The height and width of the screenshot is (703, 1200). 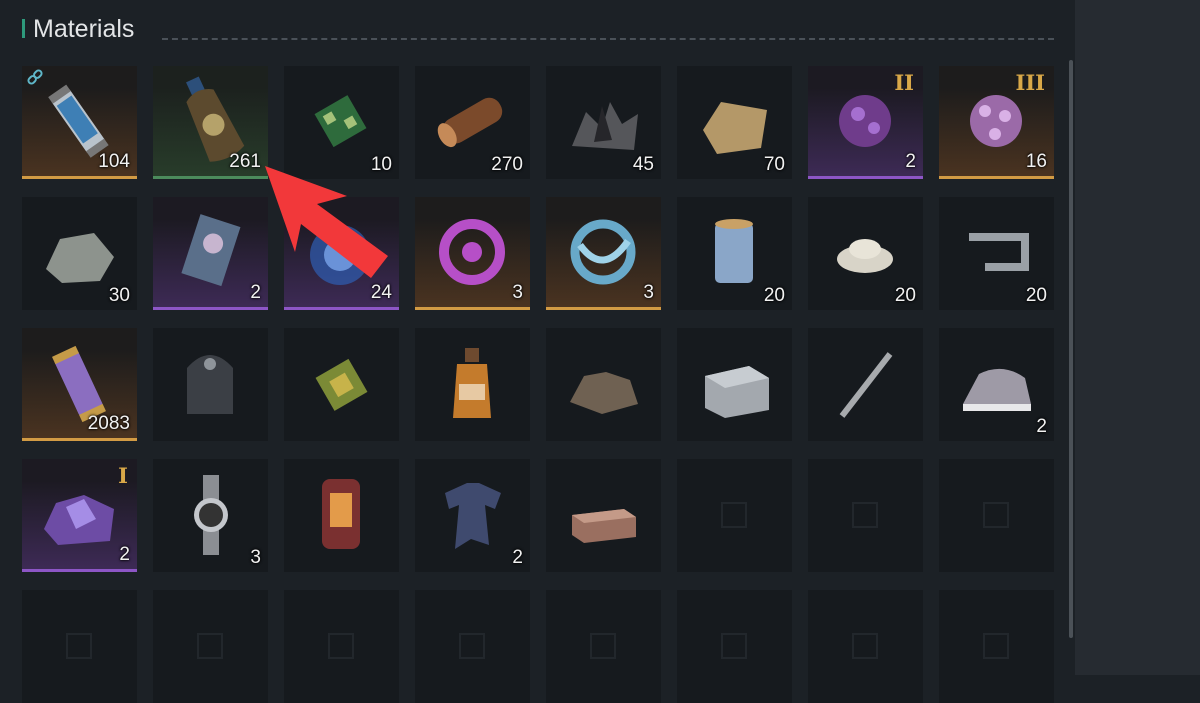 I want to click on material-slot-white-granules: 20, so click(x=865, y=253).